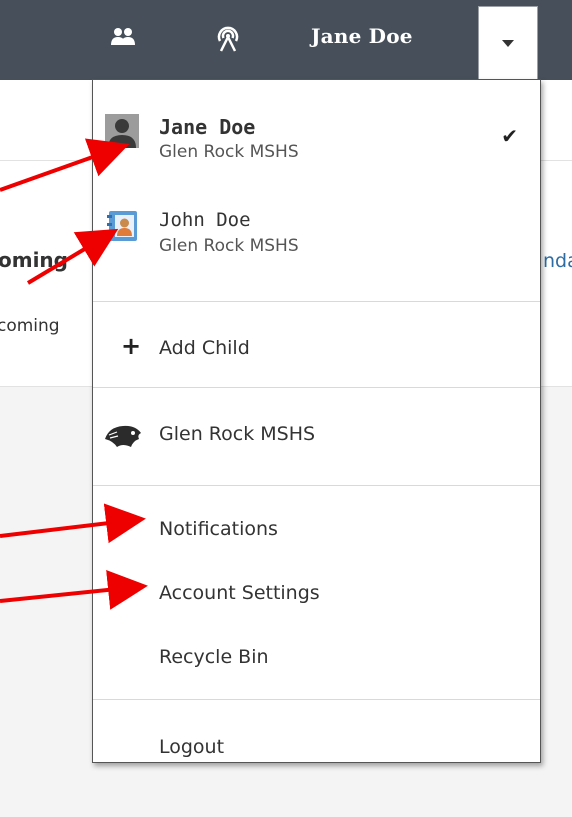 The width and height of the screenshot is (572, 817). What do you see at coordinates (122, 133) in the screenshot?
I see `user-silhouette-icon` at bounding box center [122, 133].